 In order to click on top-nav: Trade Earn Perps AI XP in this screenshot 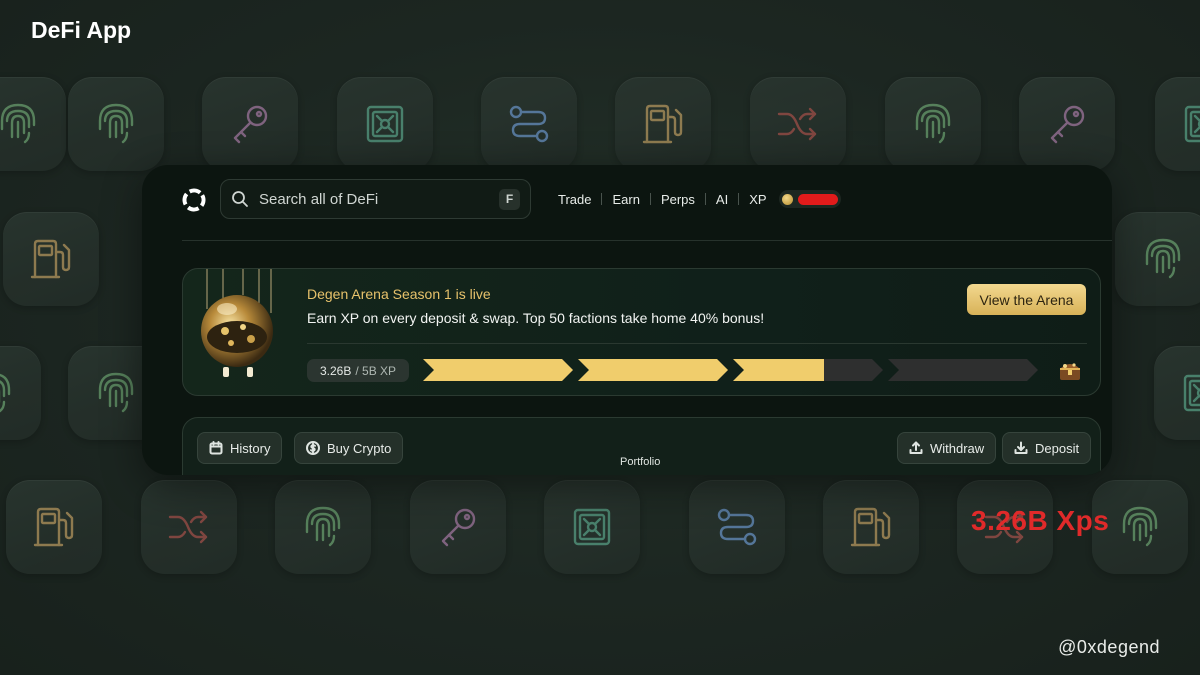, I will do `click(694, 199)`.